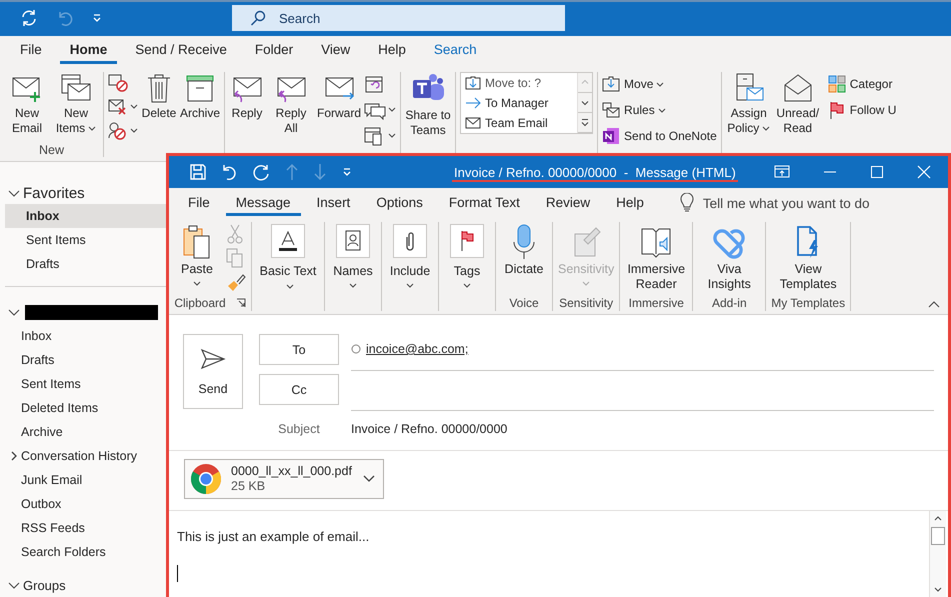  Describe the element at coordinates (586, 303) in the screenshot. I see `group-label: Sensitivity` at that location.